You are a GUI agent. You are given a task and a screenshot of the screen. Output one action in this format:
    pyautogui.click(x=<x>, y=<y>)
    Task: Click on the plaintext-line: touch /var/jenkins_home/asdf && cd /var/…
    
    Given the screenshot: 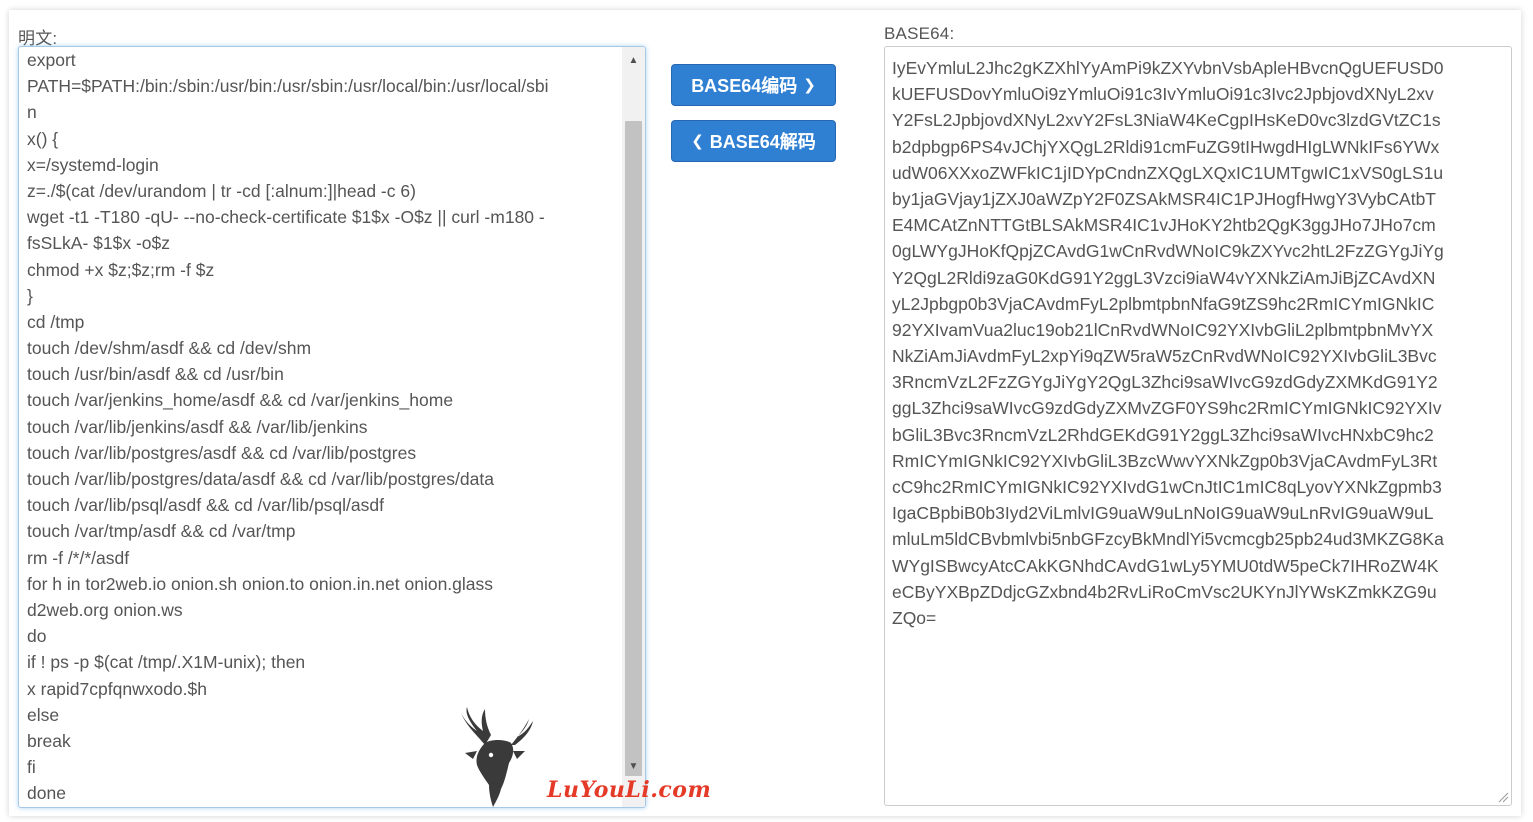 What is the action you would take?
    pyautogui.click(x=240, y=400)
    